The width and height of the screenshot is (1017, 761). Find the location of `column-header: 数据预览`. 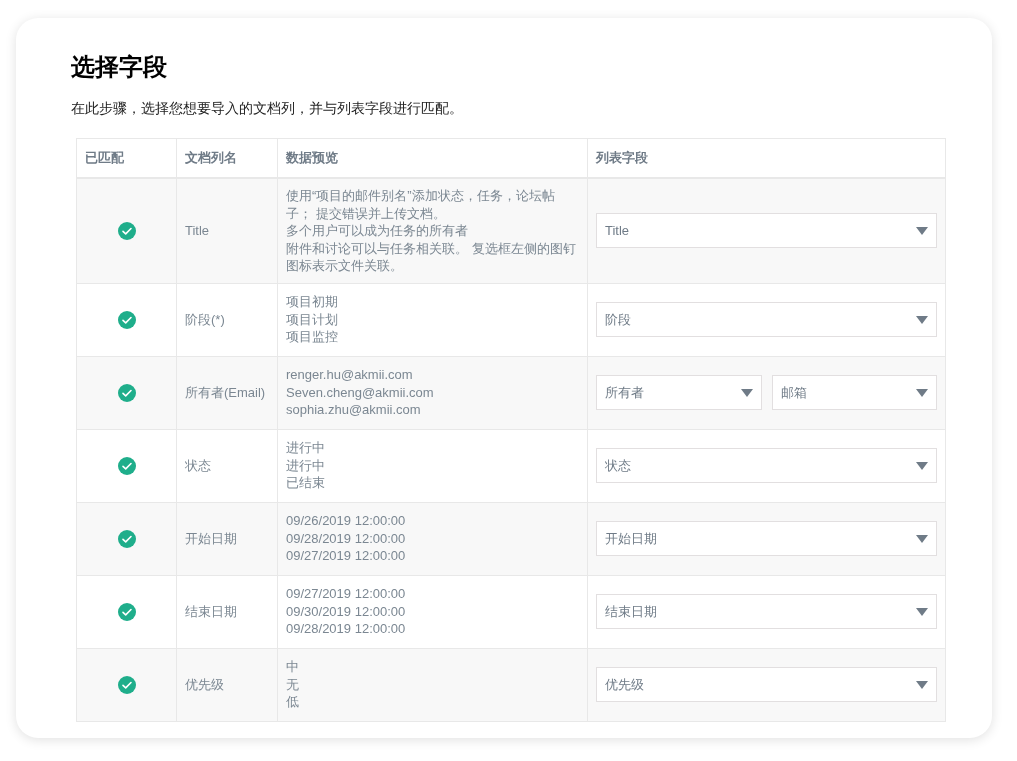

column-header: 数据预览 is located at coordinates (312, 158).